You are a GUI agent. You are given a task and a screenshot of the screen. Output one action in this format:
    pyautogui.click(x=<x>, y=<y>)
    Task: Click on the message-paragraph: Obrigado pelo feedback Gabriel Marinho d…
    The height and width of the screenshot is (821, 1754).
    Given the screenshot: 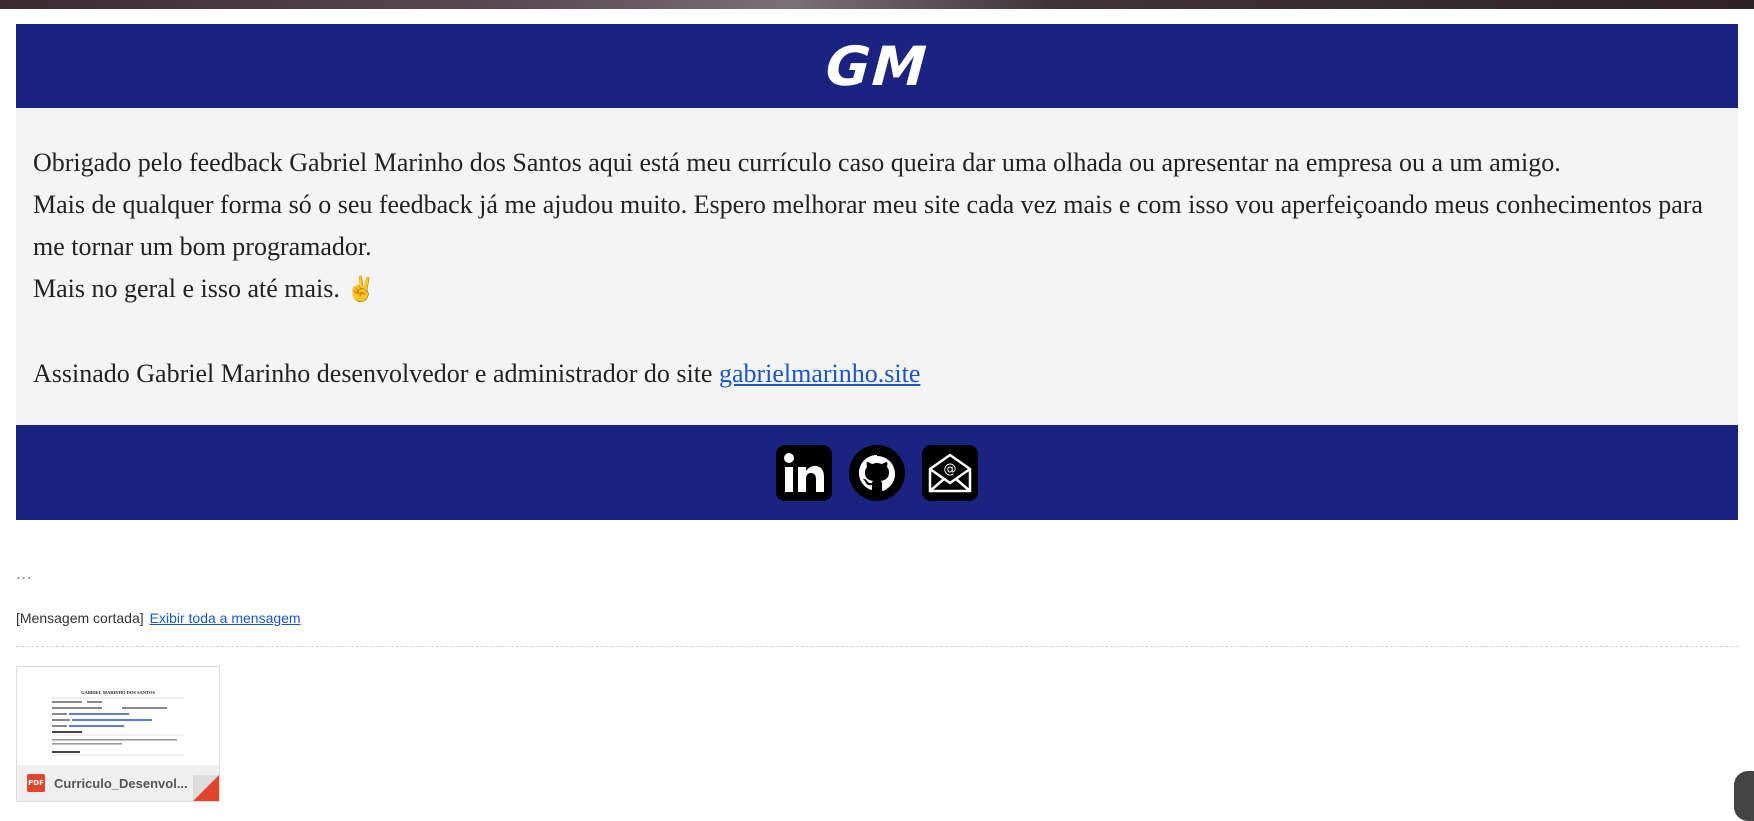 What is the action you would take?
    pyautogui.click(x=797, y=162)
    